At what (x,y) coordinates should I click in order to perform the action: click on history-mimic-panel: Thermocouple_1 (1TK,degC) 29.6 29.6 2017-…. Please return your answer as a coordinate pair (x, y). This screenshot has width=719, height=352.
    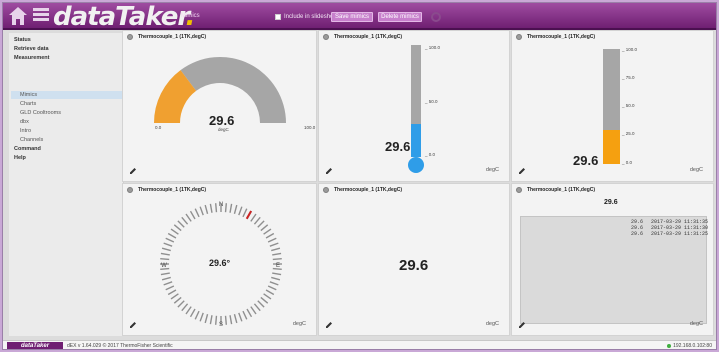
    Looking at the image, I should click on (612, 259).